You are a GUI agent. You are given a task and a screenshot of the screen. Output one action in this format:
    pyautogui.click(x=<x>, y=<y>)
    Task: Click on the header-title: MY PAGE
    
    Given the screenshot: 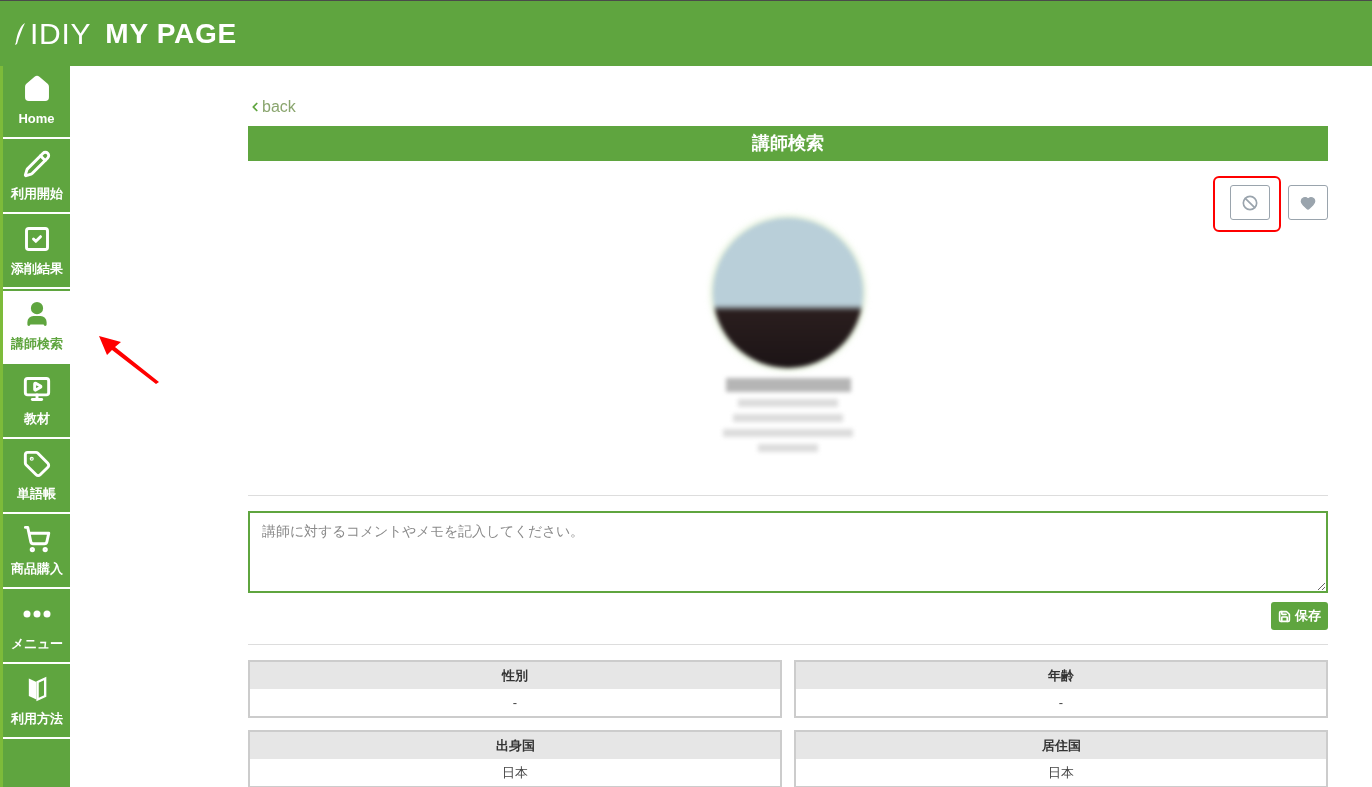 What is the action you would take?
    pyautogui.click(x=171, y=33)
    